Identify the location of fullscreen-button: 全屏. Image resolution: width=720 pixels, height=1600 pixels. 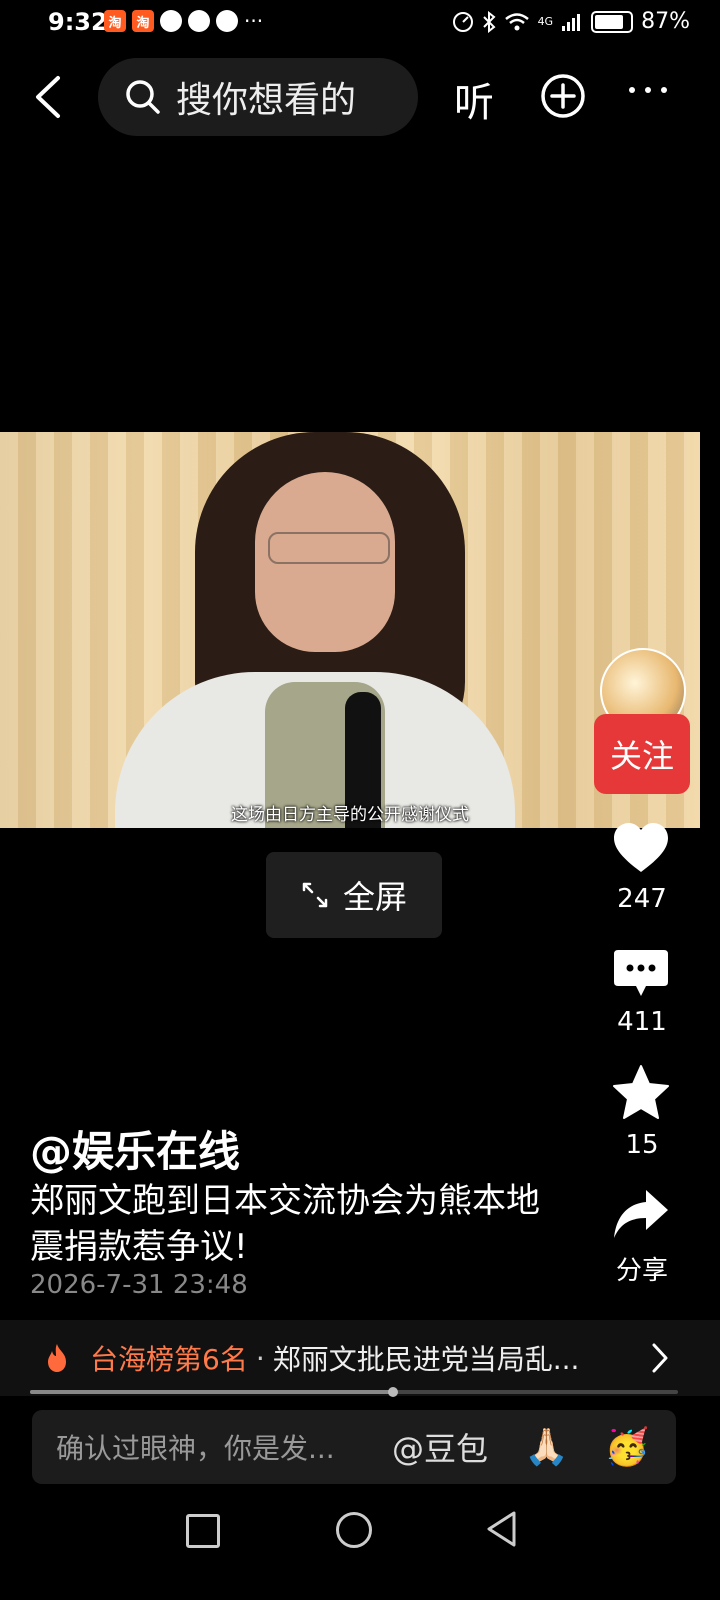
(354, 895).